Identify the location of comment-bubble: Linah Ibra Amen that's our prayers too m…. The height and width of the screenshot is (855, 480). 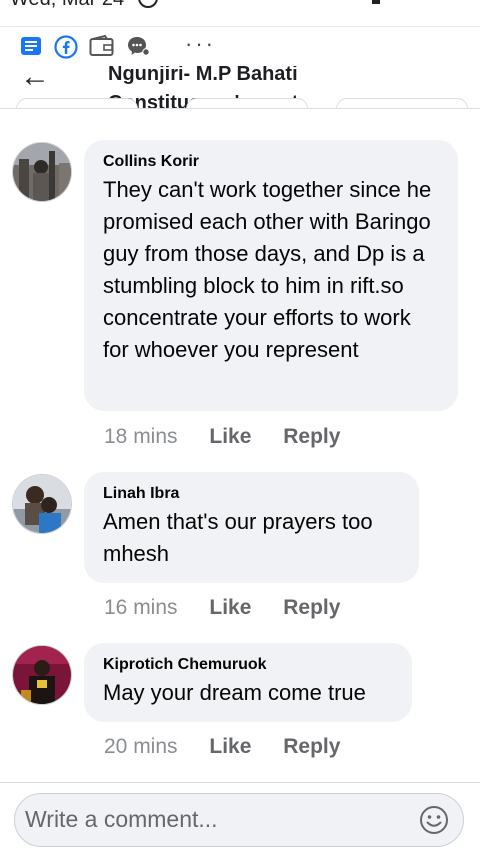
(251, 527).